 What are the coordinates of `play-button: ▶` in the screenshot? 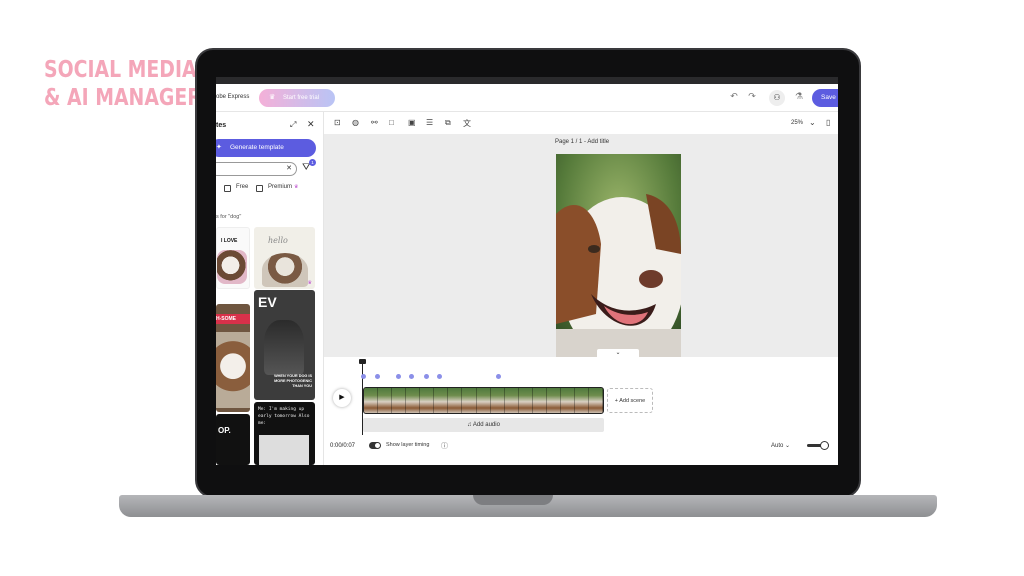 It's located at (342, 398).